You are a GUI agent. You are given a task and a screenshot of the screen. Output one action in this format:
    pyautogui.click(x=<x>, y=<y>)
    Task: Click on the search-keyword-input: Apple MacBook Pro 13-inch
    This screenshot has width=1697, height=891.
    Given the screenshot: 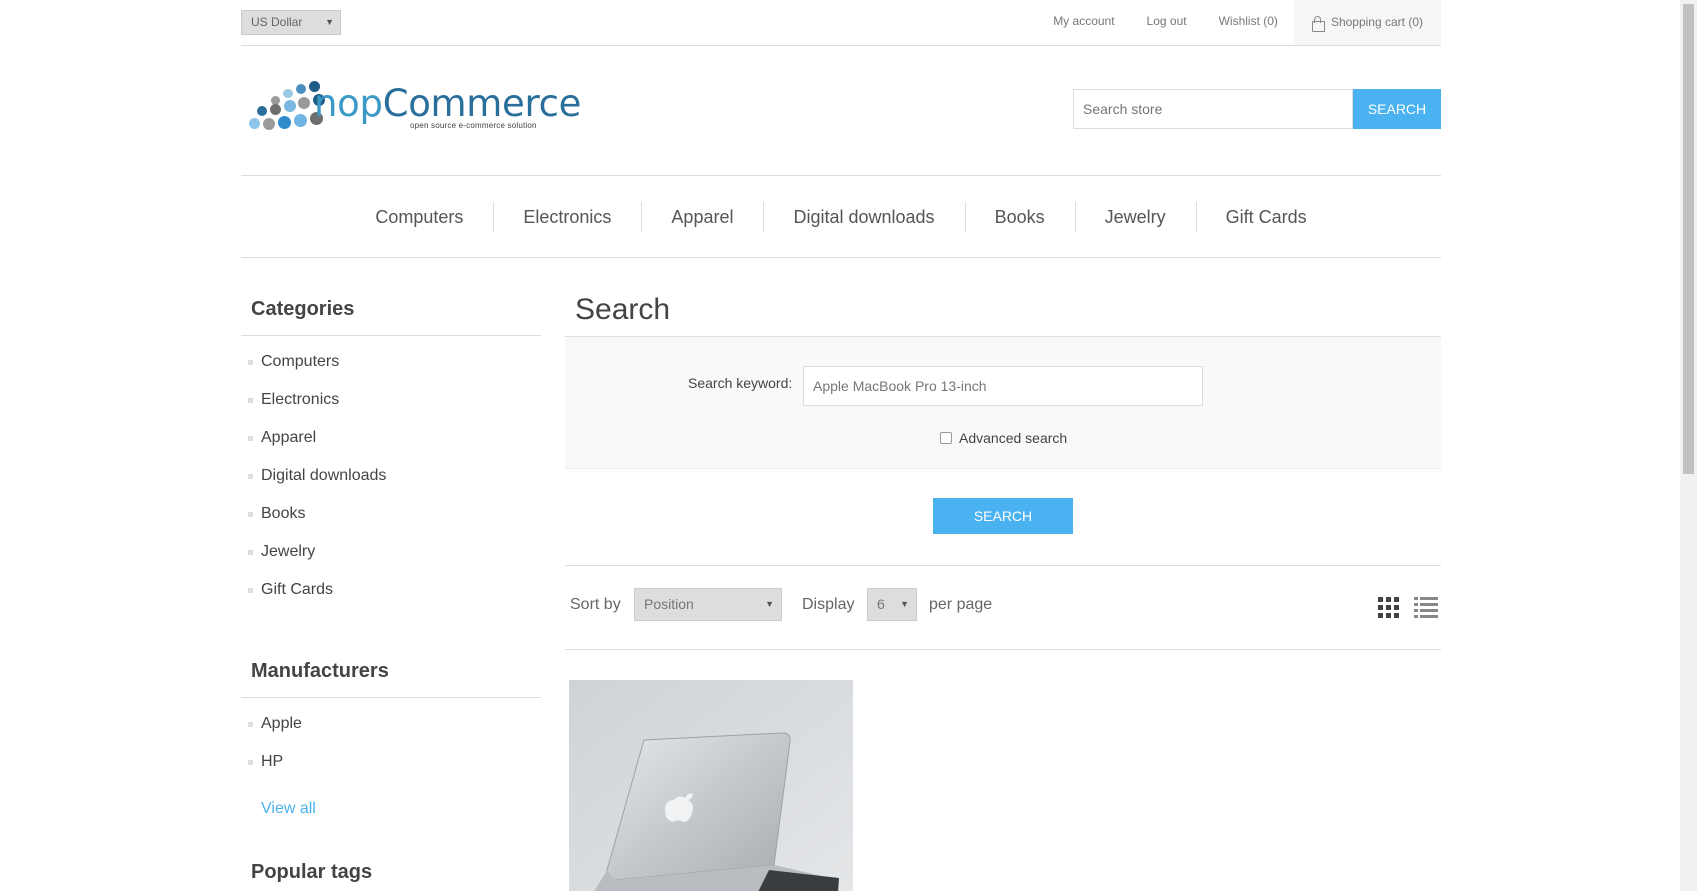 What is the action you would take?
    pyautogui.click(x=1003, y=386)
    